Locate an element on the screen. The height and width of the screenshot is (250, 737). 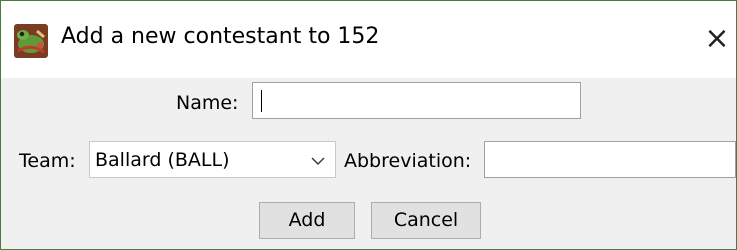
frog-app-icon is located at coordinates (31, 41).